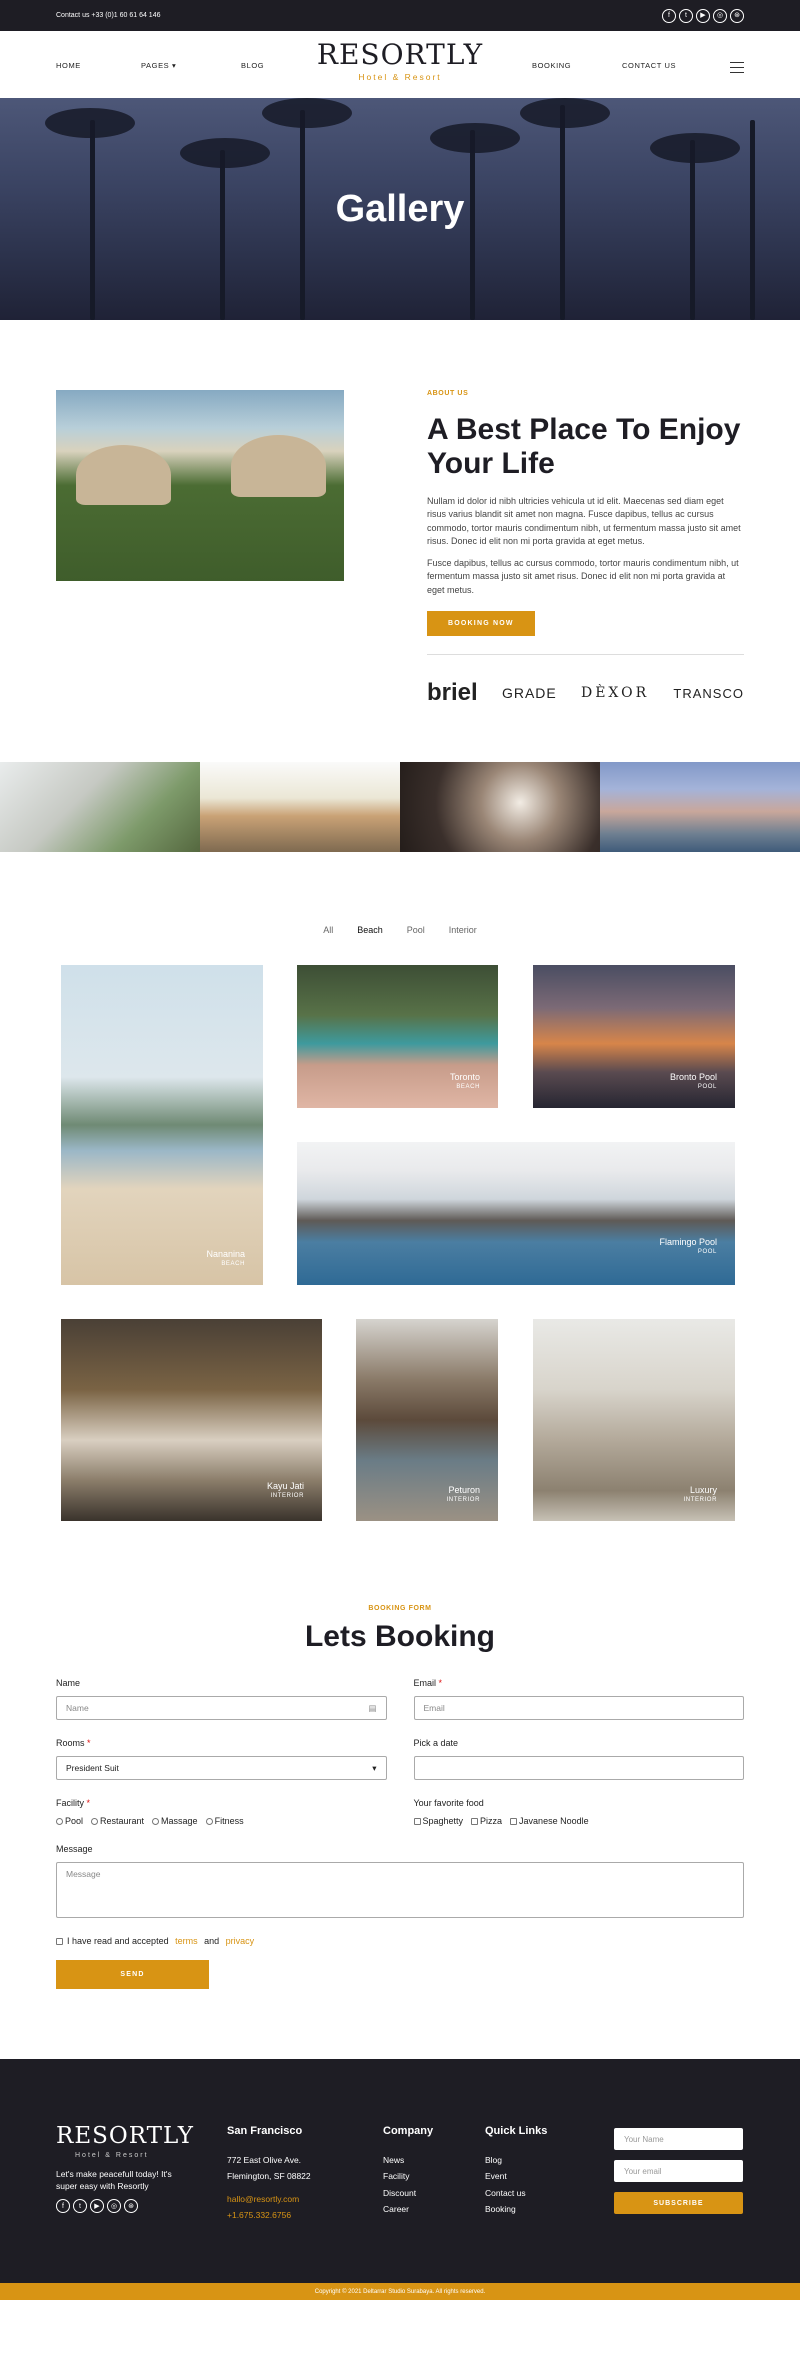  Describe the element at coordinates (678, 2139) in the screenshot. I see `newsletter-name-input: Your Name` at that location.